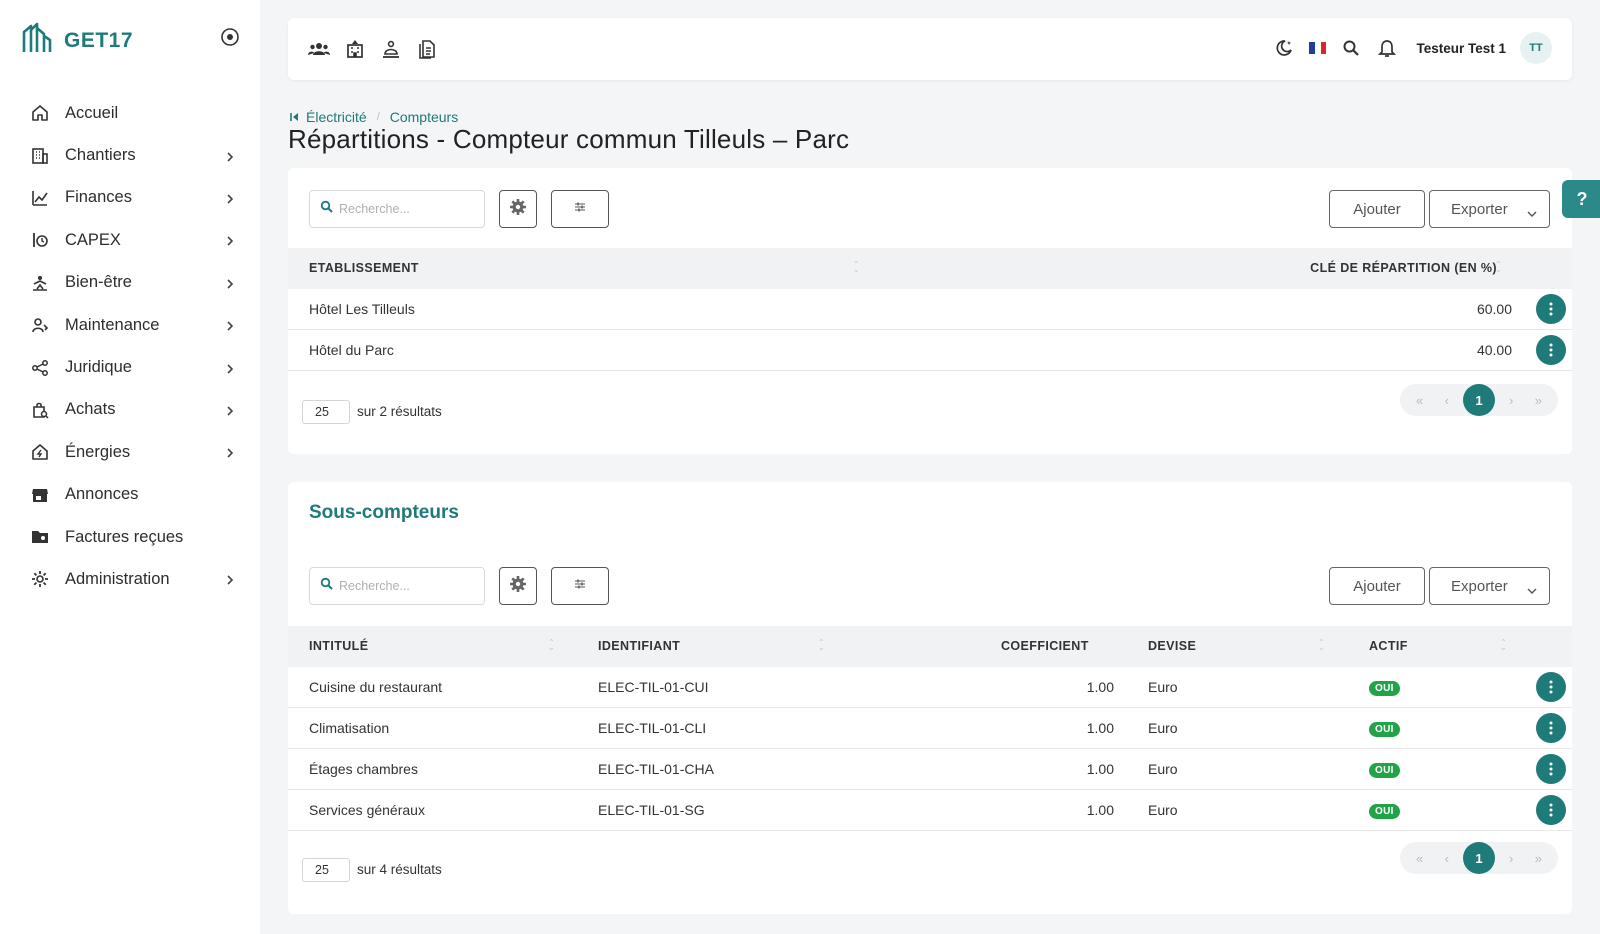  What do you see at coordinates (130, 113) in the screenshot?
I see `sidebar-item-accueil: Accueil` at bounding box center [130, 113].